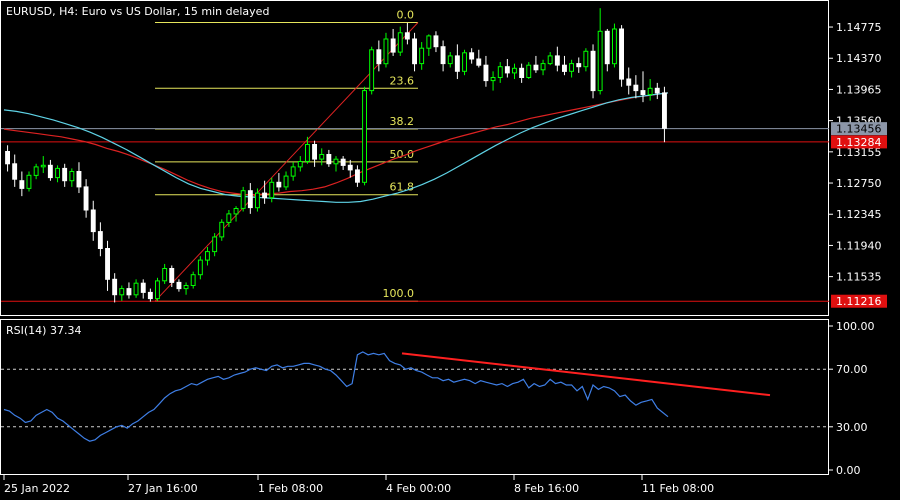  What do you see at coordinates (859, 277) in the screenshot?
I see `price-tick-label: 1.11535` at bounding box center [859, 277].